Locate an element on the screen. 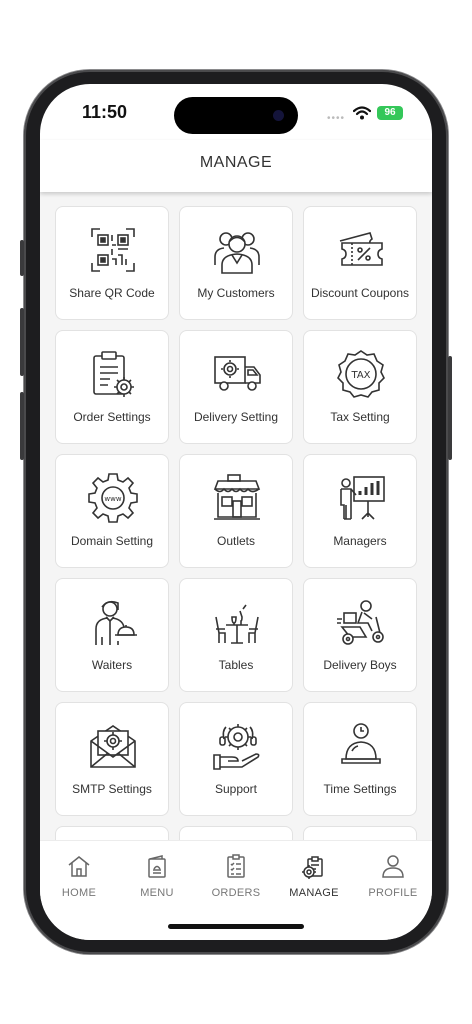 The height and width of the screenshot is (1024, 472). page-title: MANAGE is located at coordinates (236, 162).